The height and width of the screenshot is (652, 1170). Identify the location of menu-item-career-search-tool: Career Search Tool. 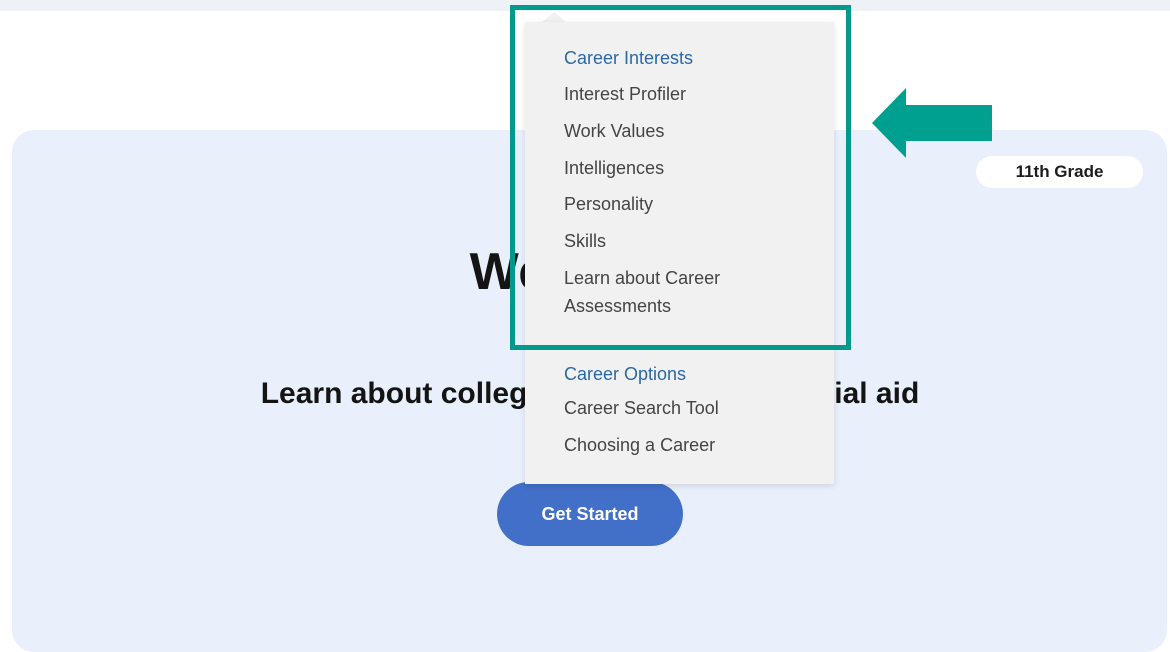
(641, 408).